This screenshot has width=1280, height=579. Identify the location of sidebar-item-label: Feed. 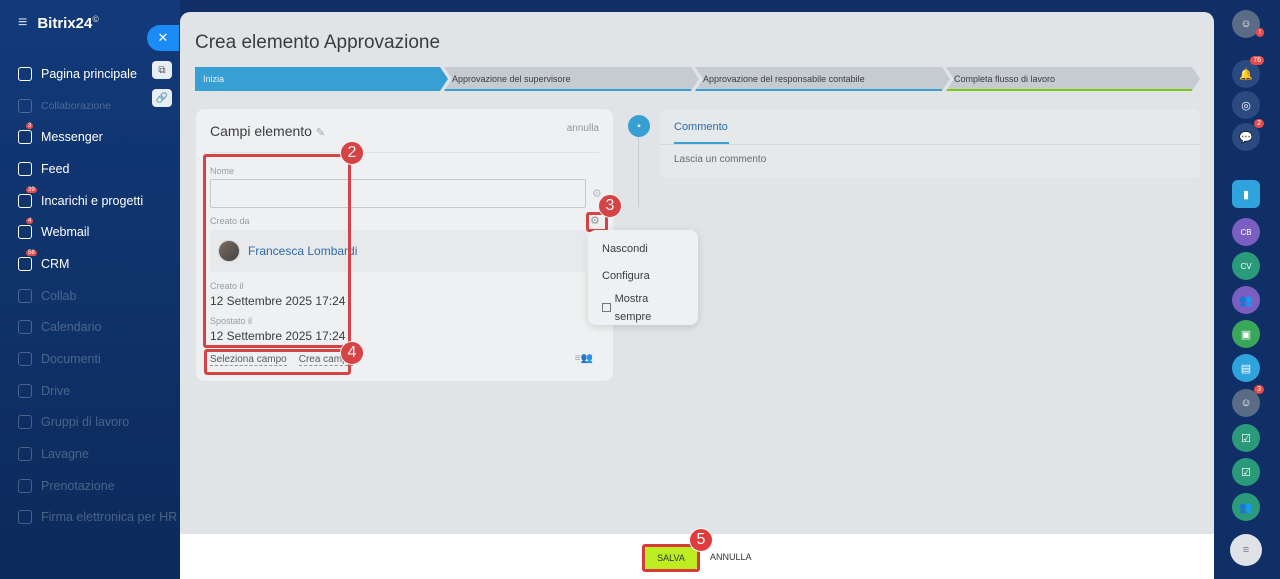
(55, 168).